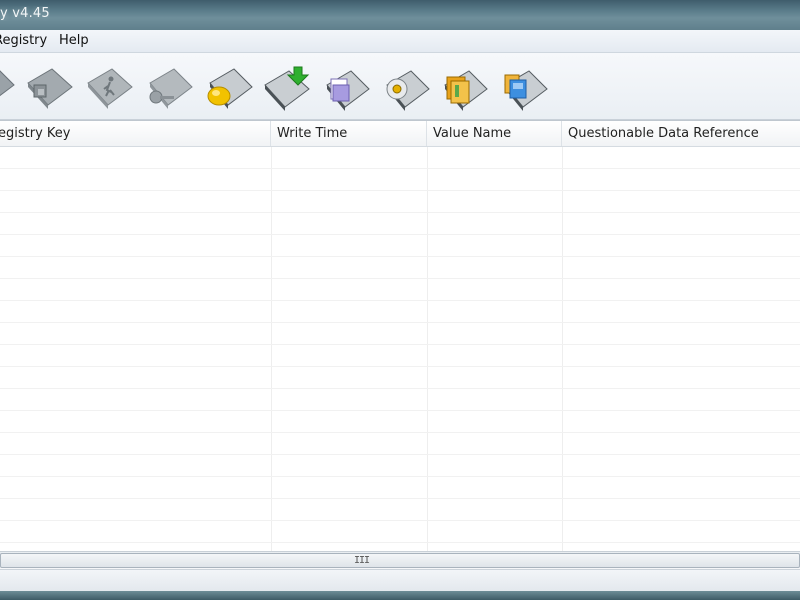 The width and height of the screenshot is (800, 600). I want to click on green-arrow-folder-icon, so click(287, 88).